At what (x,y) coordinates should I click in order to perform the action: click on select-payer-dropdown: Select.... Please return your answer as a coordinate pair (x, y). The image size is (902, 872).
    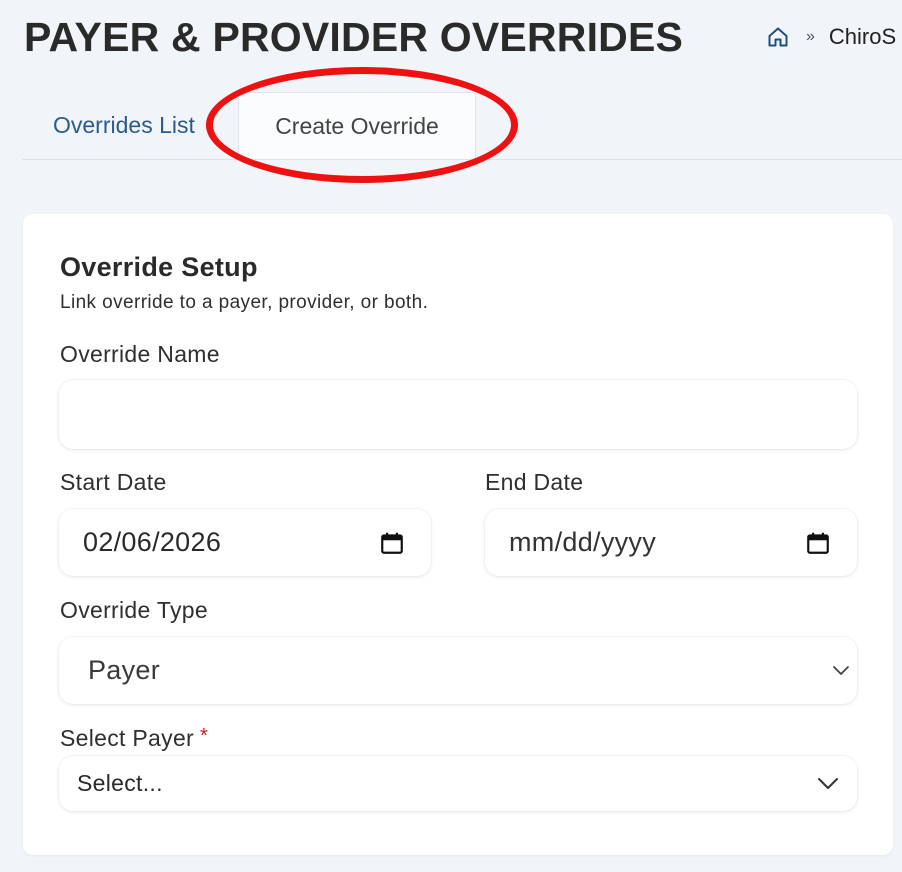
    Looking at the image, I should click on (458, 783).